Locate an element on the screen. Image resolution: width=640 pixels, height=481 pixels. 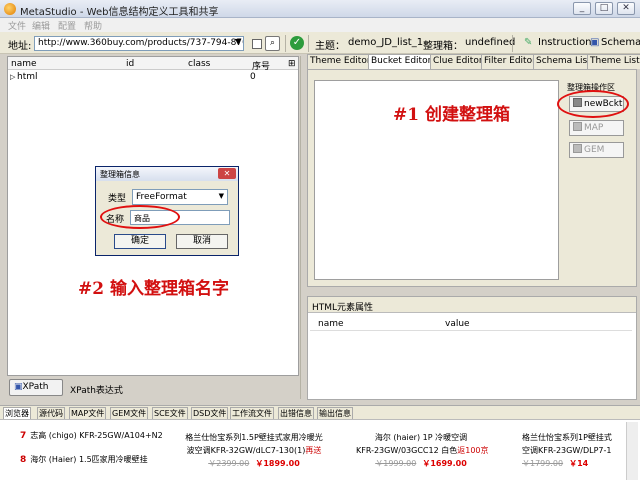
tab-theme-editor: Theme Editor is located at coordinates (340, 61).